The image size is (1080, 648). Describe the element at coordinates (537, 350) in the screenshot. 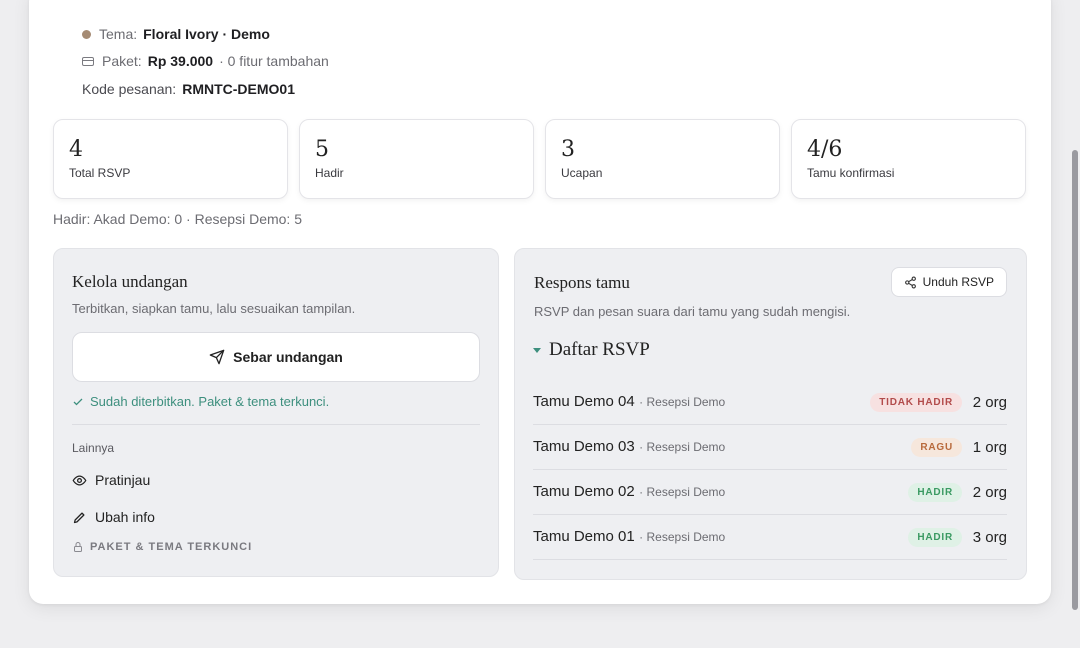

I see `caret-down-icon` at that location.